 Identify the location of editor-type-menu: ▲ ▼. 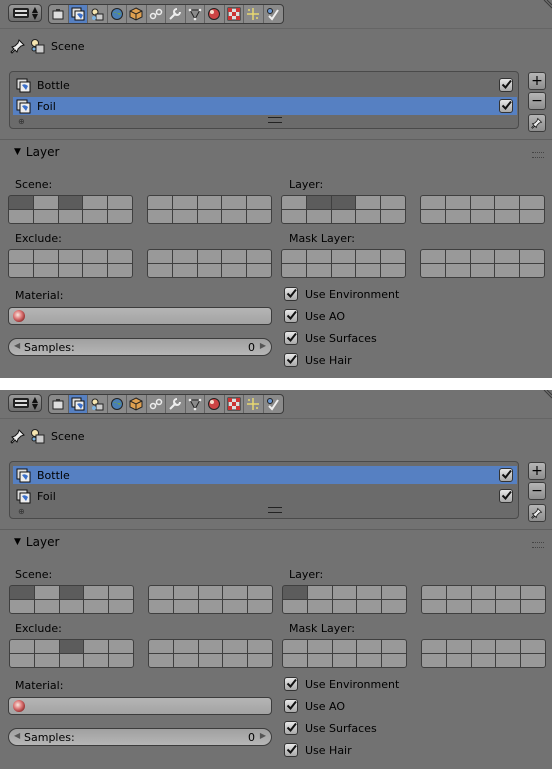
(25, 403).